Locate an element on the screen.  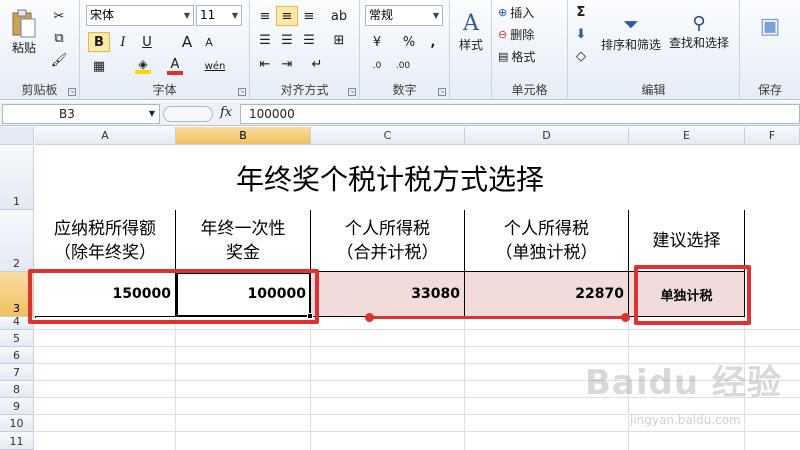
header-line: （除年终奖） is located at coordinates (105, 252).